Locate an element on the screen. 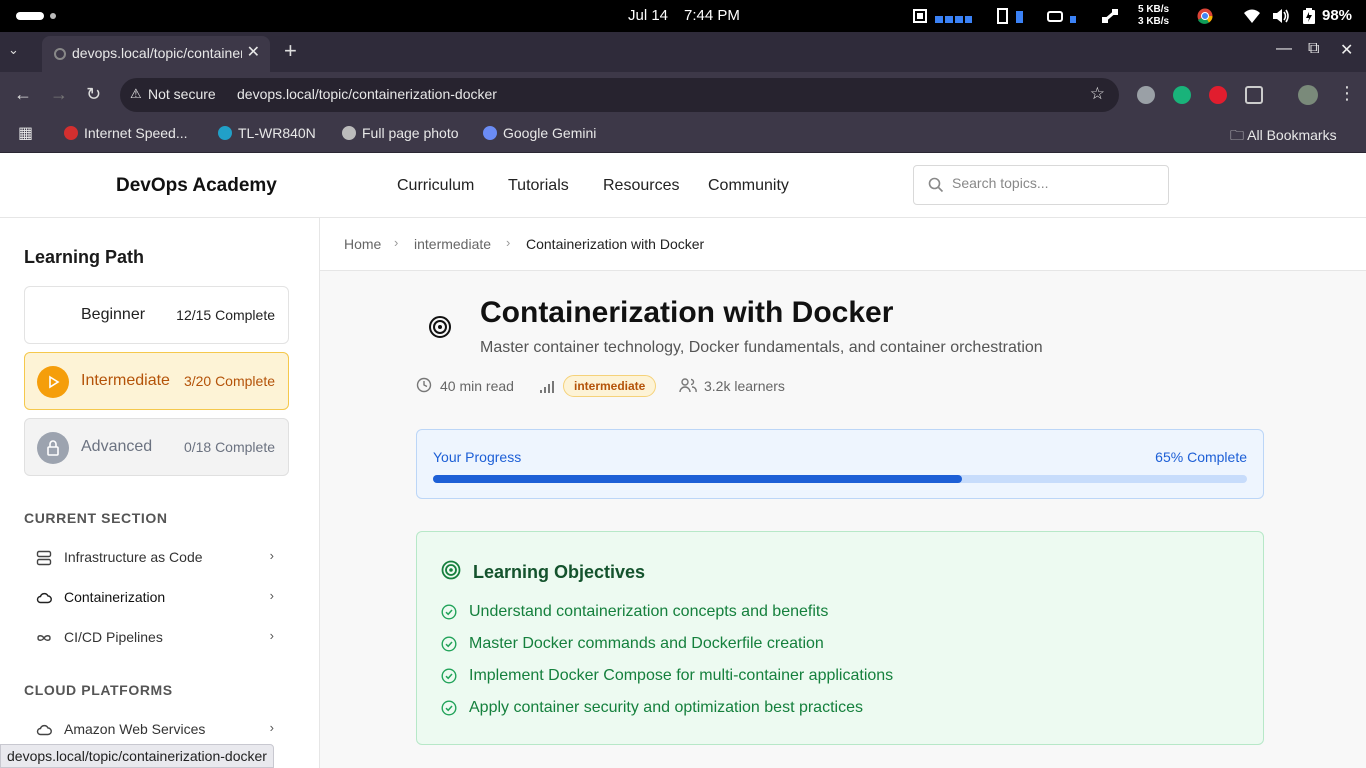 Image resolution: width=1366 pixels, height=768 pixels. tab-close-icon: ✕ is located at coordinates (253, 52).